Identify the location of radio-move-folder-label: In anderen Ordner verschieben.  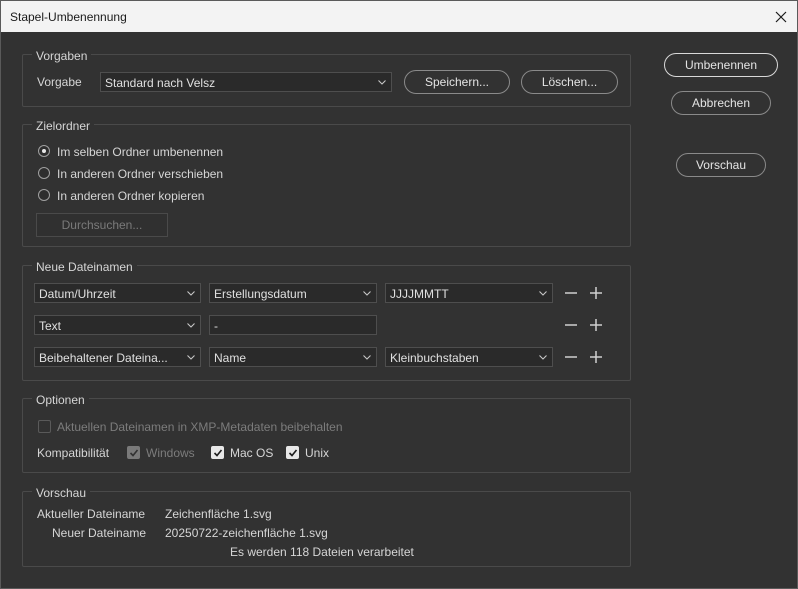
(140, 174).